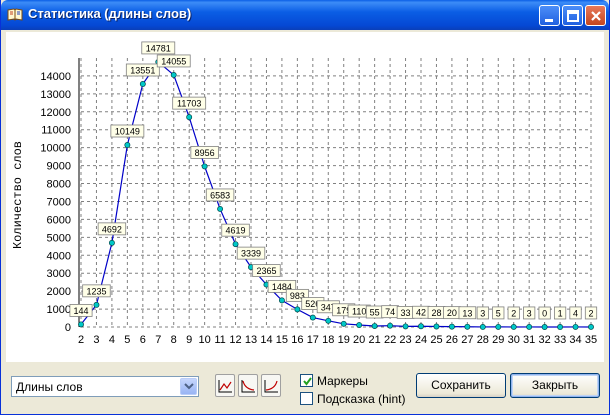 The image size is (610, 415). What do you see at coordinates (127, 131) in the screenshot?
I see `data-label-3: 10149` at bounding box center [127, 131].